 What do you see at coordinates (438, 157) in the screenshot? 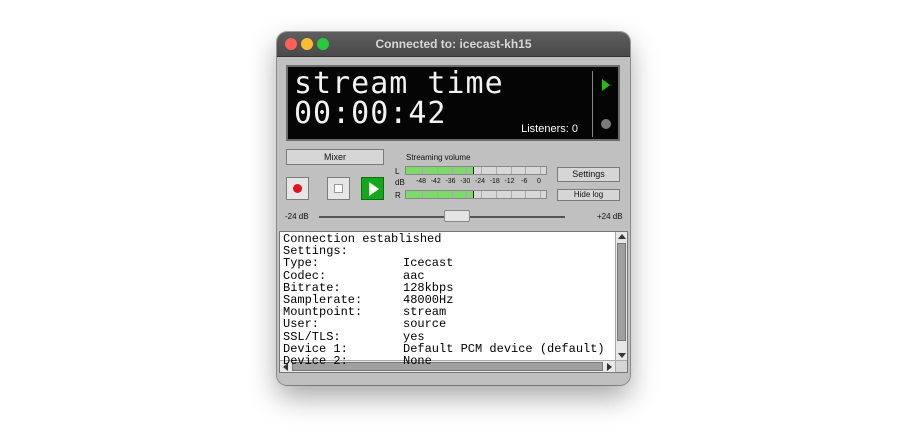
I see `streaming-volume-title: Streaming volume` at bounding box center [438, 157].